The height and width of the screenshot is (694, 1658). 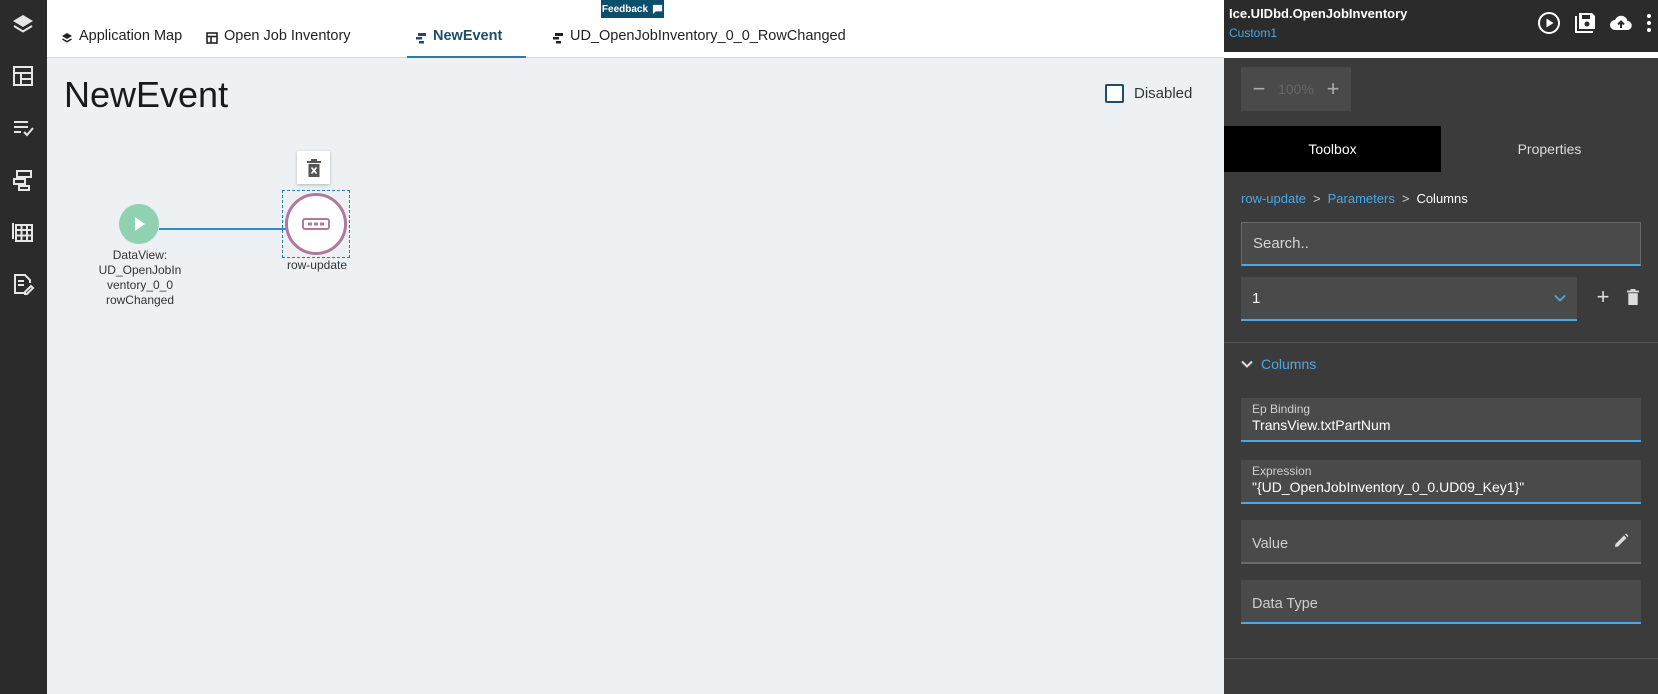 I want to click on value-field: Value, so click(x=1441, y=542).